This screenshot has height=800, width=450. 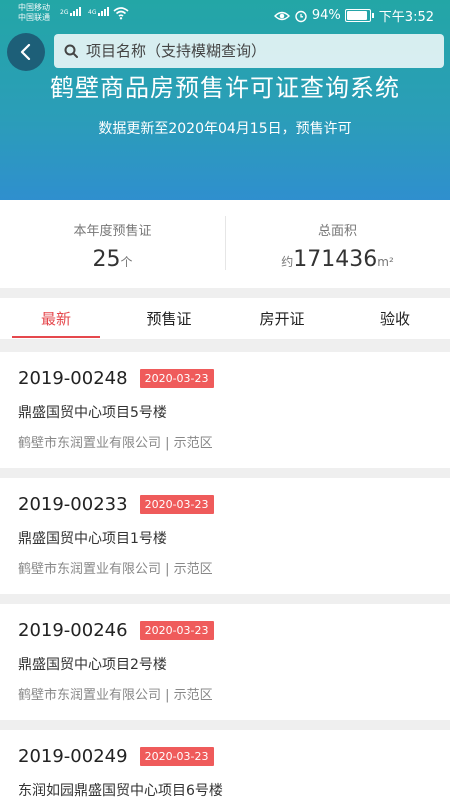 What do you see at coordinates (121, 13) in the screenshot?
I see `wifi-icon` at bounding box center [121, 13].